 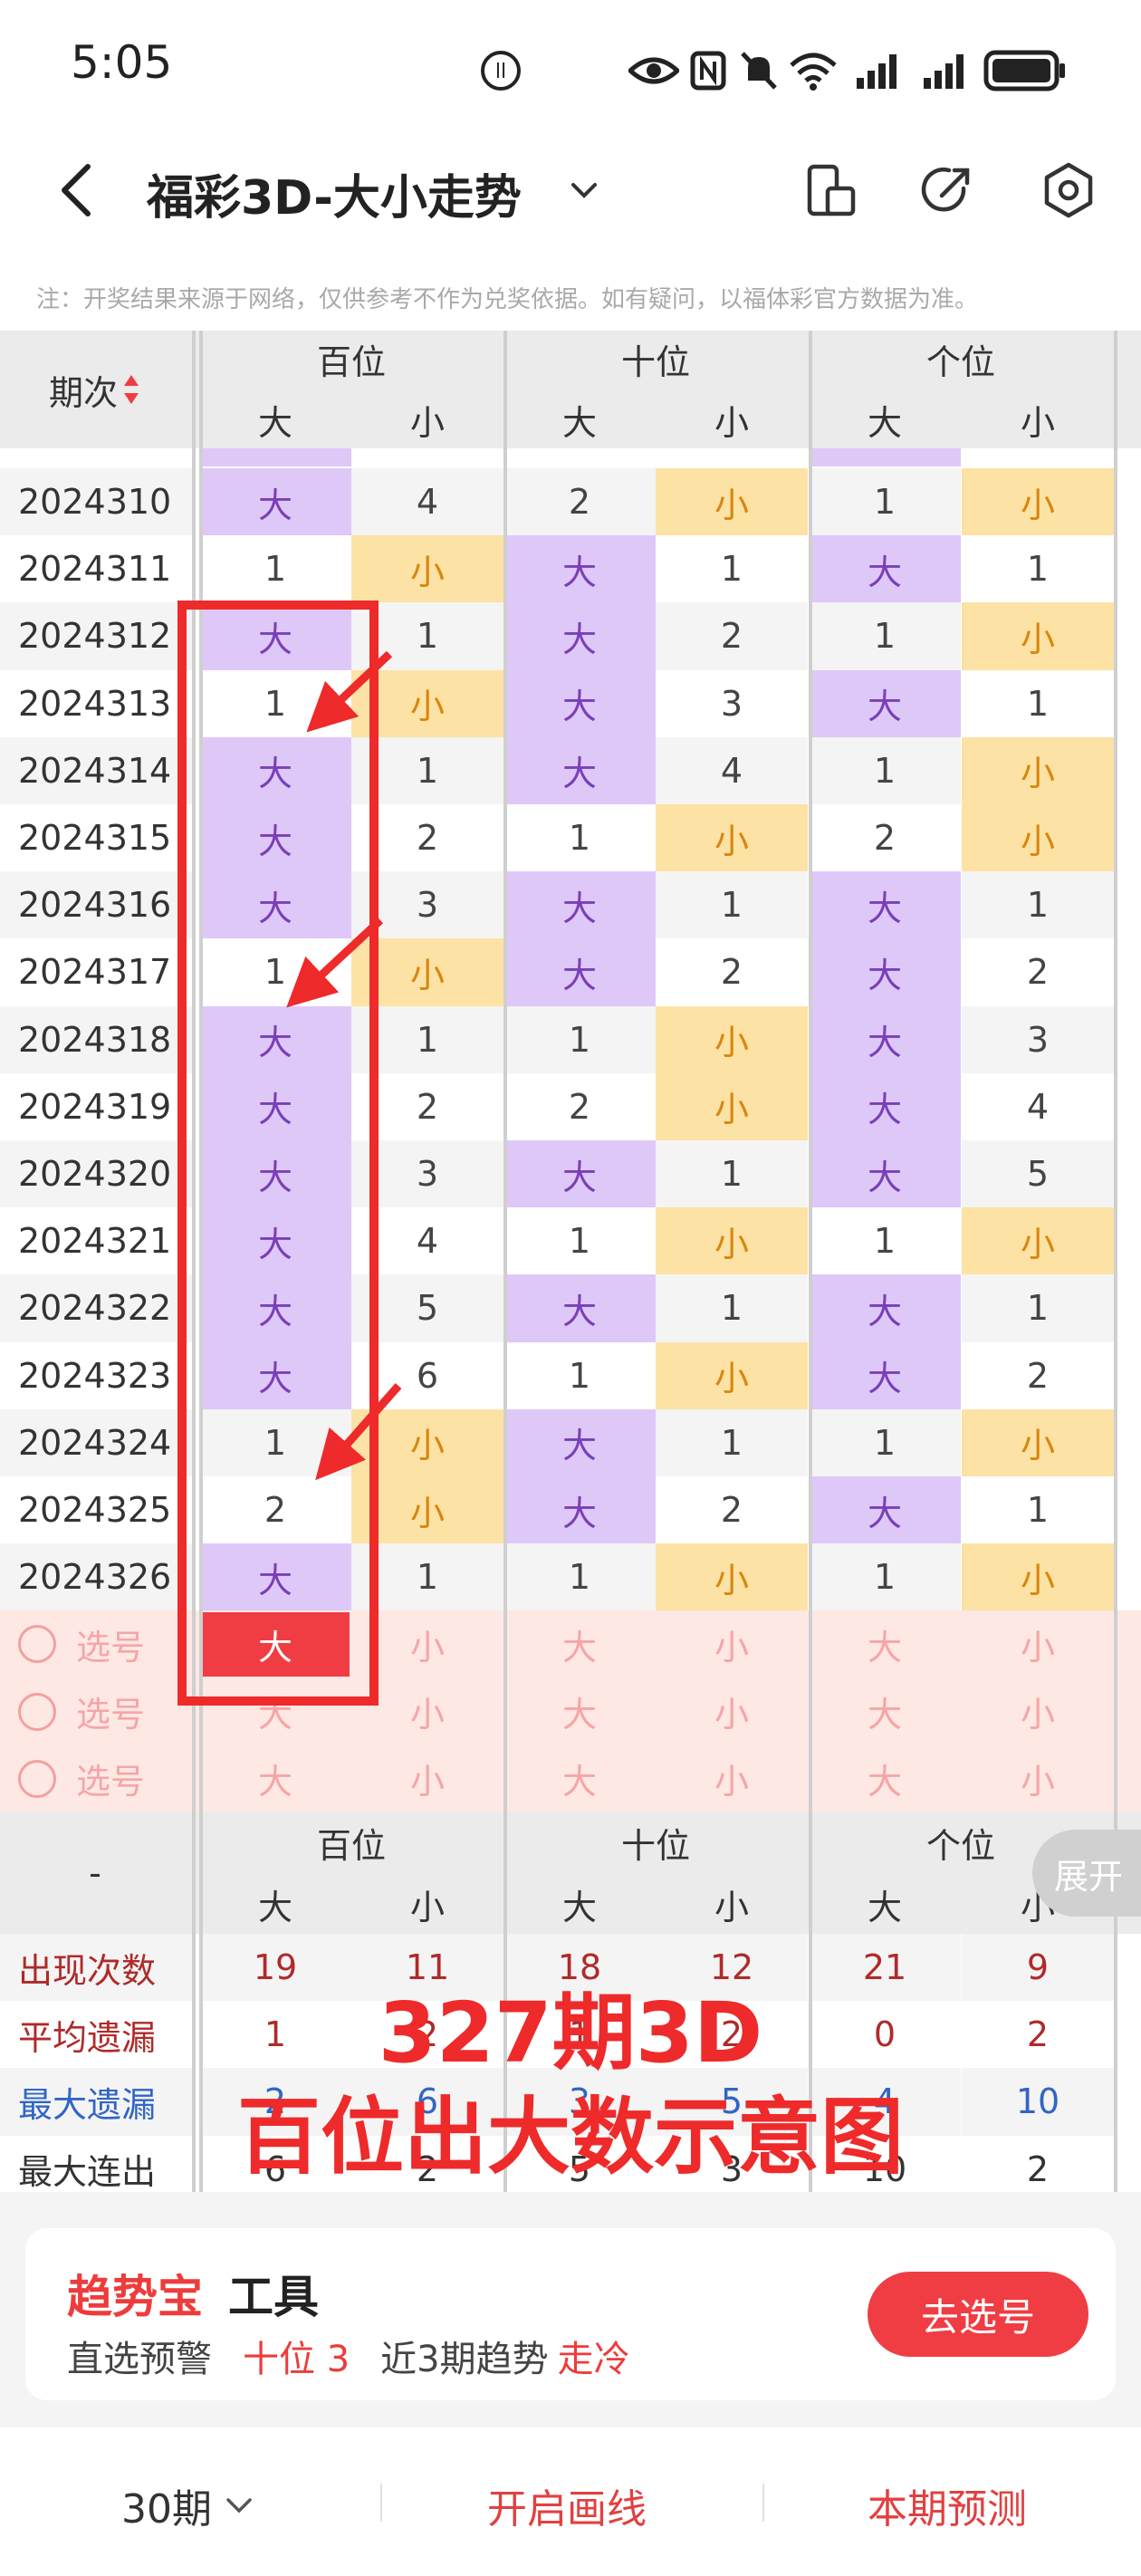 I want to click on period-selector: 30期, so click(x=188, y=2505).